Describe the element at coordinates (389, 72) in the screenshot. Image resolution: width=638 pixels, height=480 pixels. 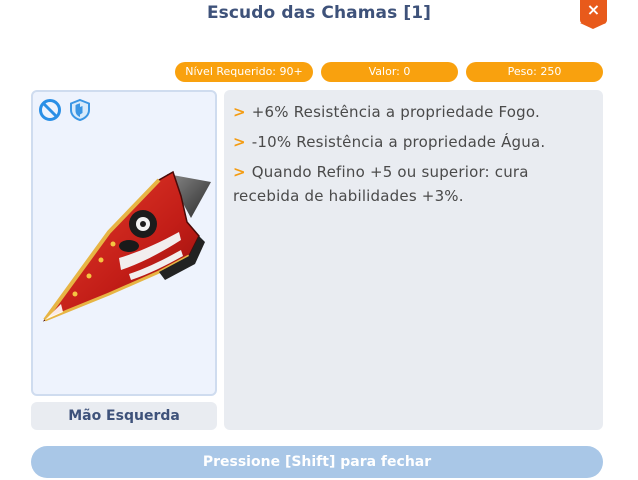
I see `value-badge: Valor: 0` at that location.